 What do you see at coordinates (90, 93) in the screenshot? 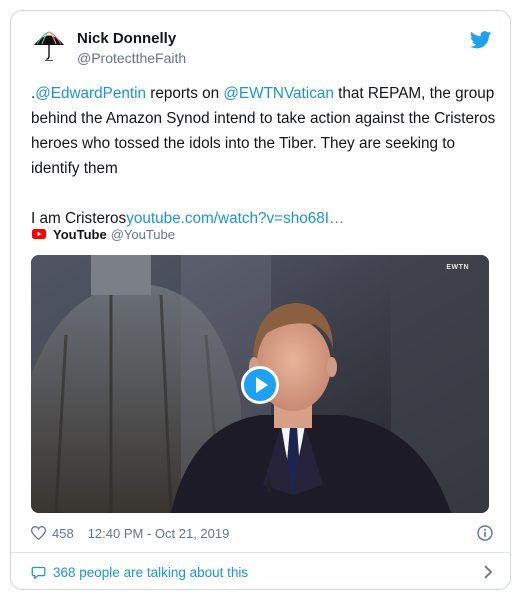
I see `mention-edwardpentin: @EdwardPentin` at bounding box center [90, 93].